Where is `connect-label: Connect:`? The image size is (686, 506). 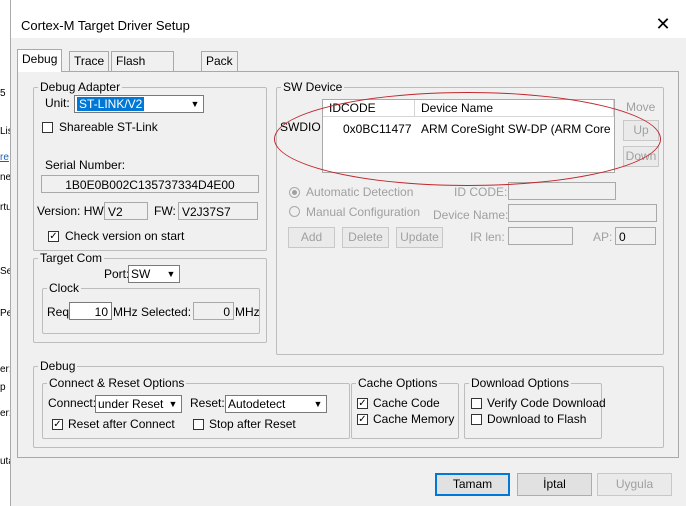 connect-label: Connect: is located at coordinates (72, 403).